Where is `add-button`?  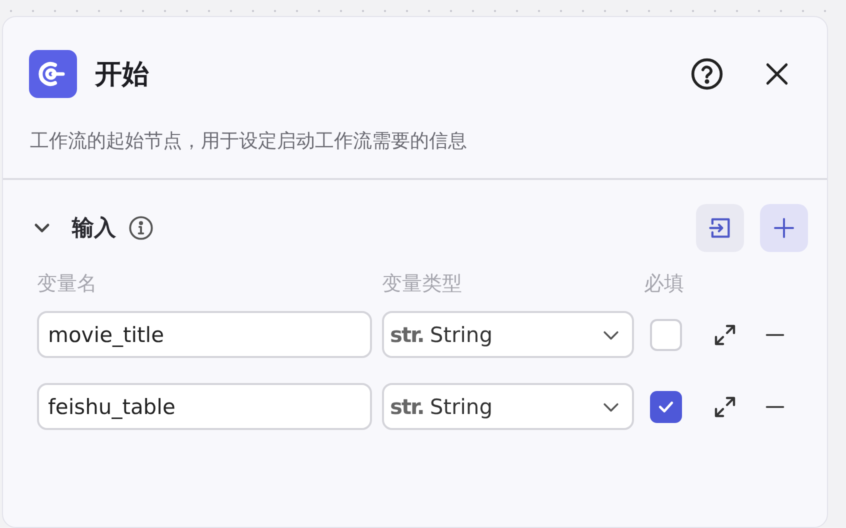
add-button is located at coordinates (784, 228).